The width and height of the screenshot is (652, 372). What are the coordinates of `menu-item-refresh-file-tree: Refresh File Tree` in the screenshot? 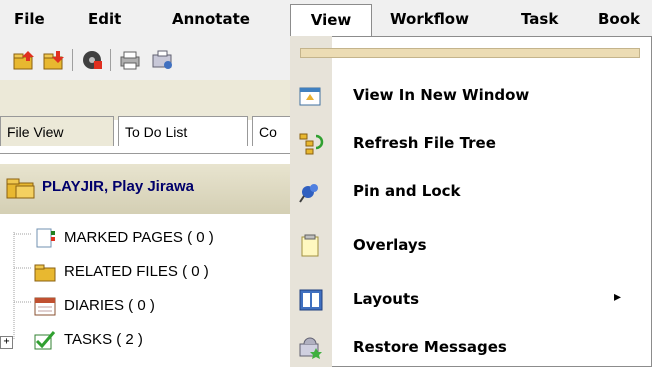 It's located at (472, 144).